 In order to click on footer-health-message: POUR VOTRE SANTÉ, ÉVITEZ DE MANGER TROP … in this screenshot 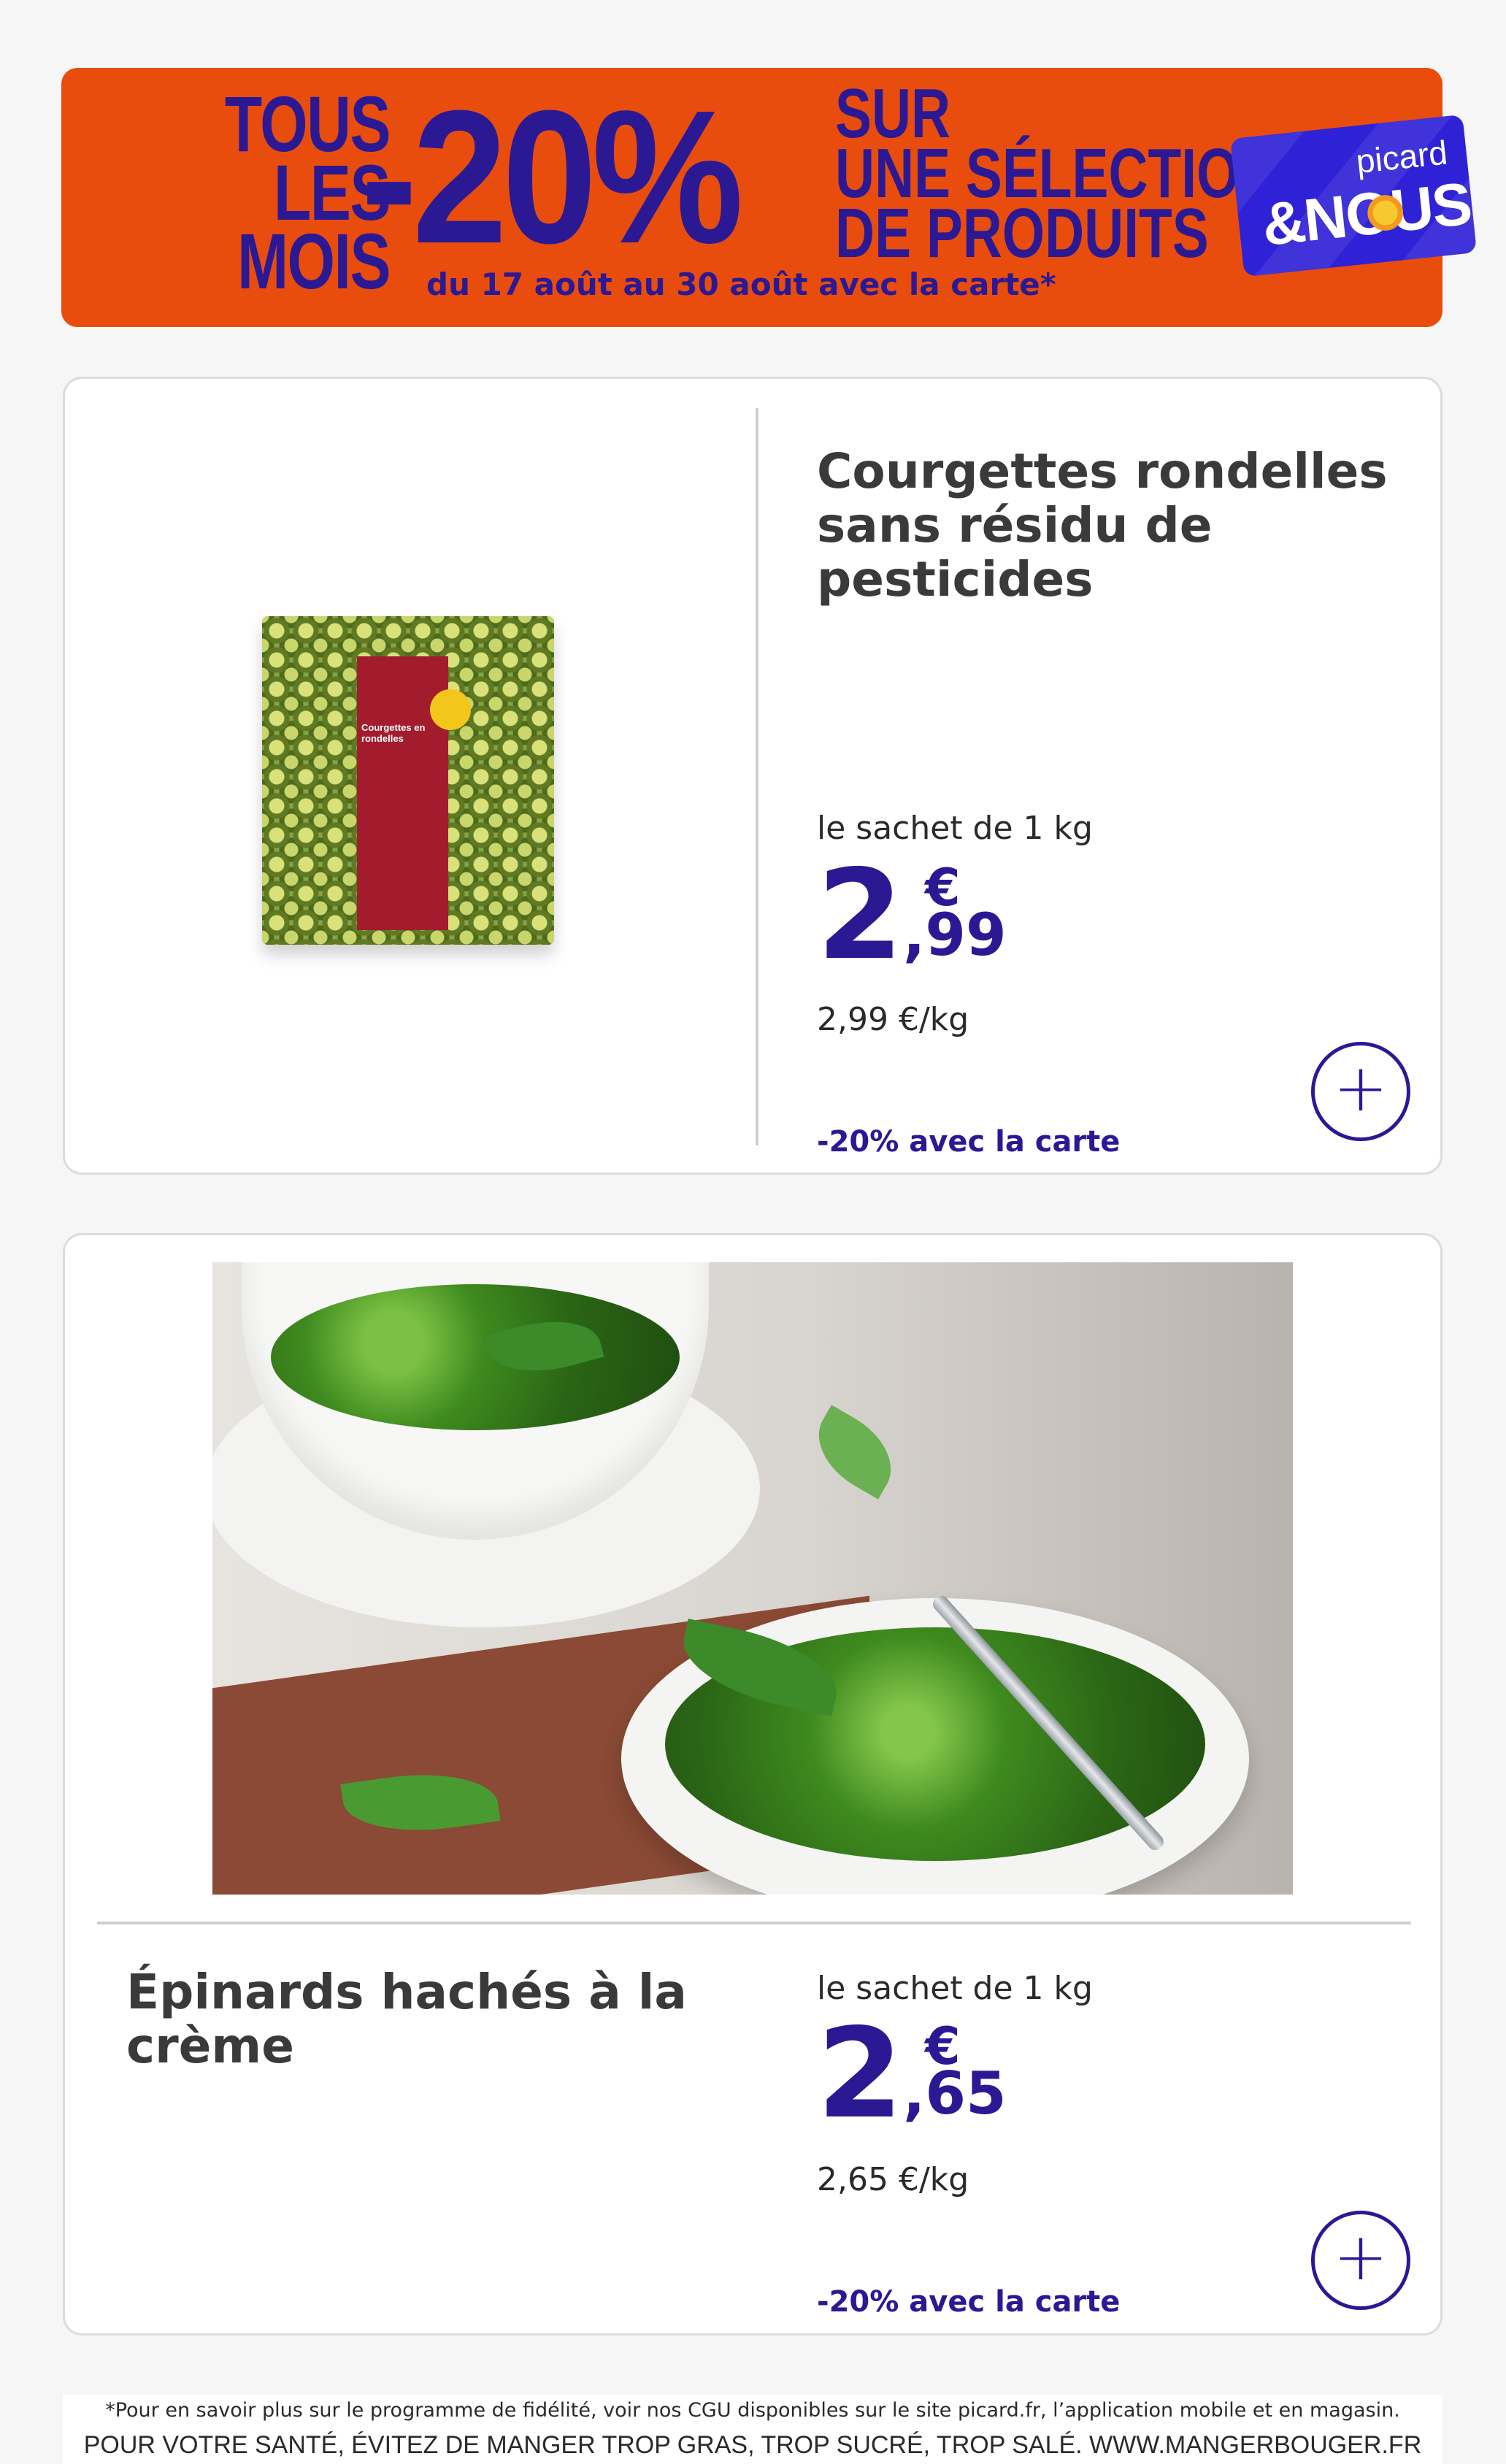, I will do `click(752, 2445)`.